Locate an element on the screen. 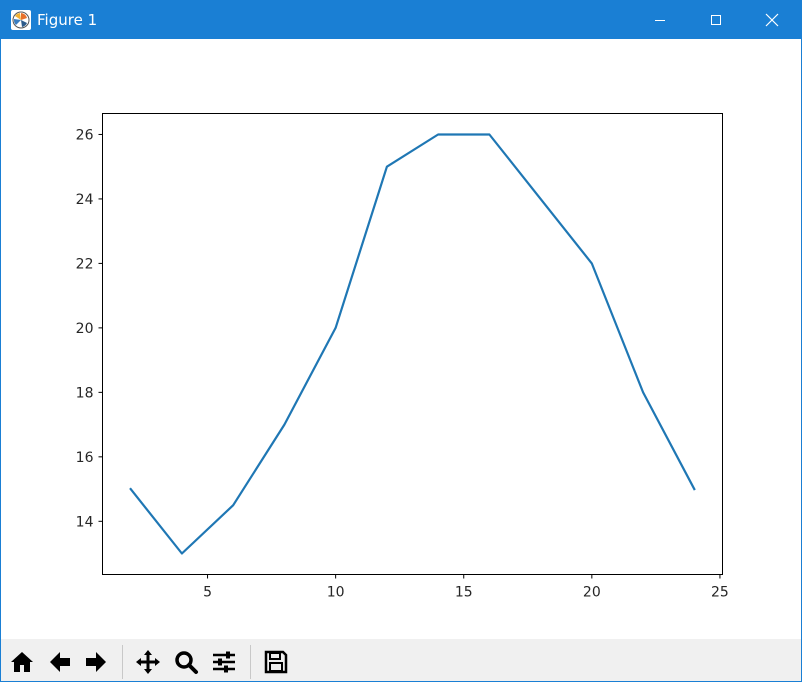 The height and width of the screenshot is (682, 802). matplotlib-icon is located at coordinates (21, 20).